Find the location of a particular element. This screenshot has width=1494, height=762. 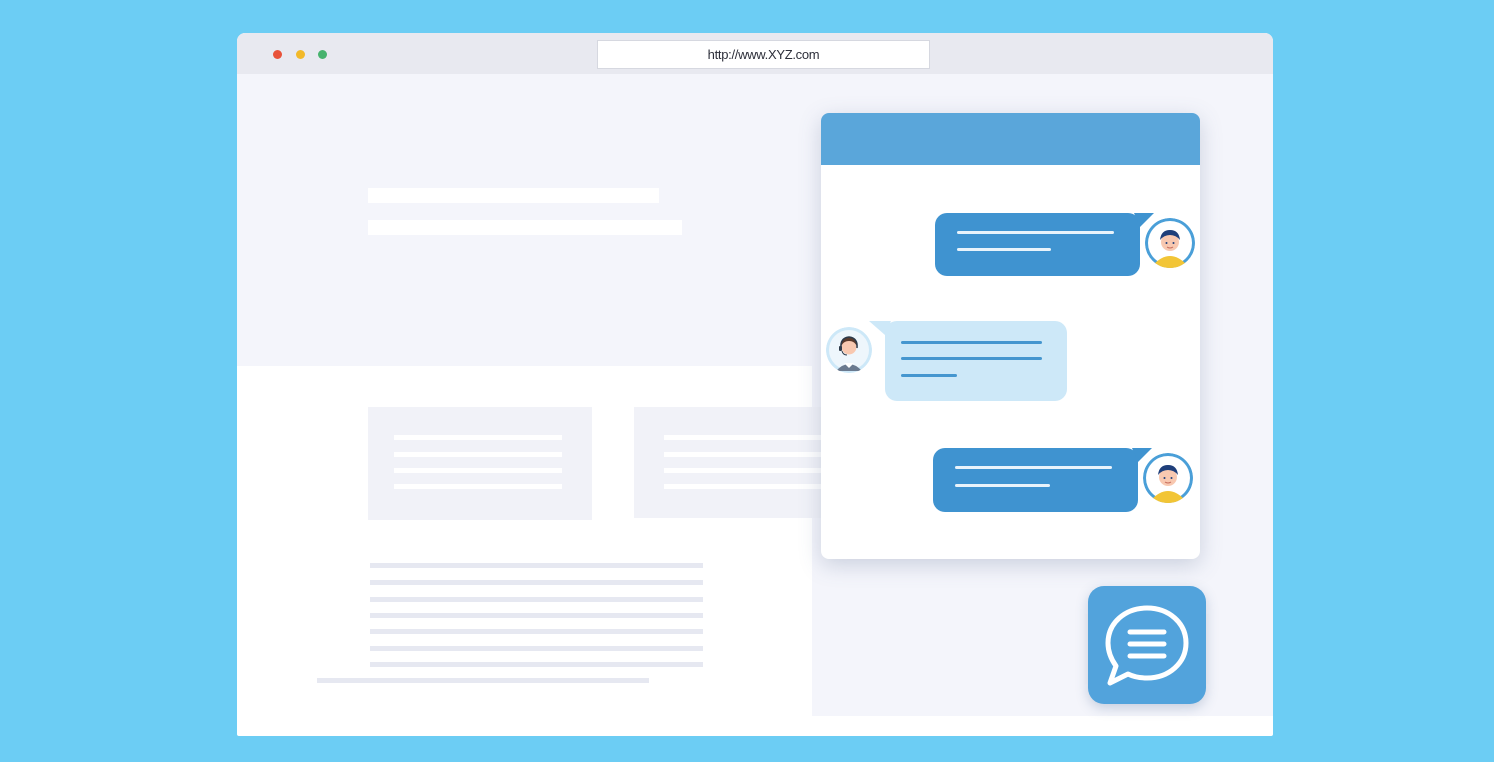

close-window-button is located at coordinates (277, 54).